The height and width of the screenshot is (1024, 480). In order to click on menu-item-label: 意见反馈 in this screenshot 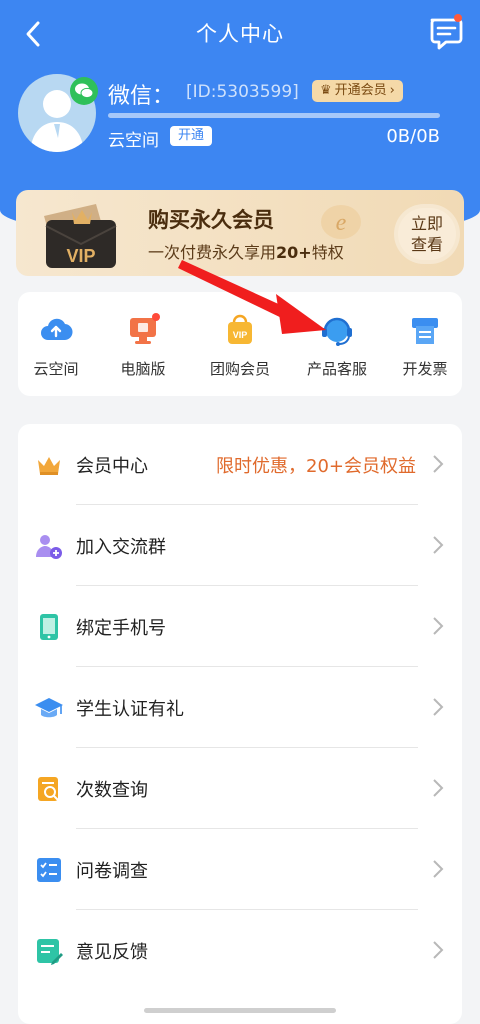, I will do `click(112, 952)`.